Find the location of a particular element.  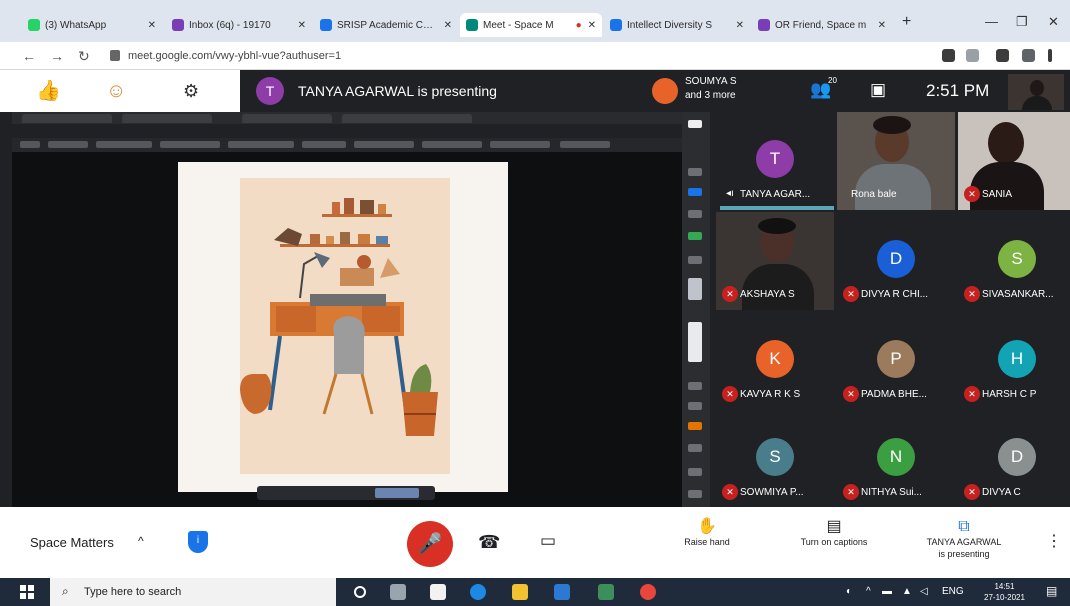

minimize-icon: — is located at coordinates (991, 21).